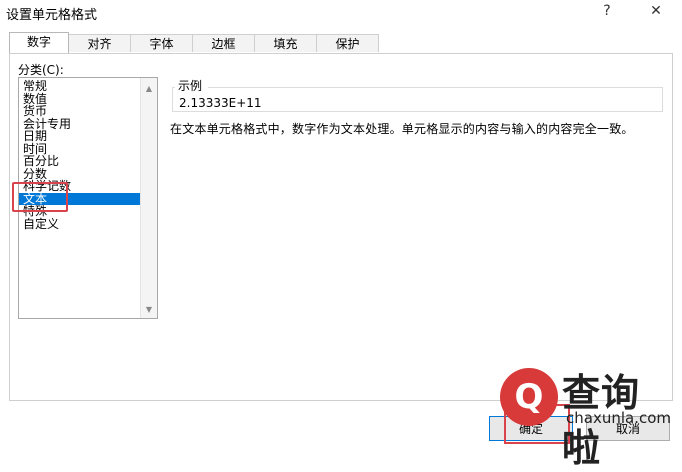 Image resolution: width=682 pixels, height=472 pixels. What do you see at coordinates (402, 129) in the screenshot?
I see `format-description: 在文本单元格格式中，数字作为文本处理。单元格显示的内容与输入的内容完全一致。` at bounding box center [402, 129].